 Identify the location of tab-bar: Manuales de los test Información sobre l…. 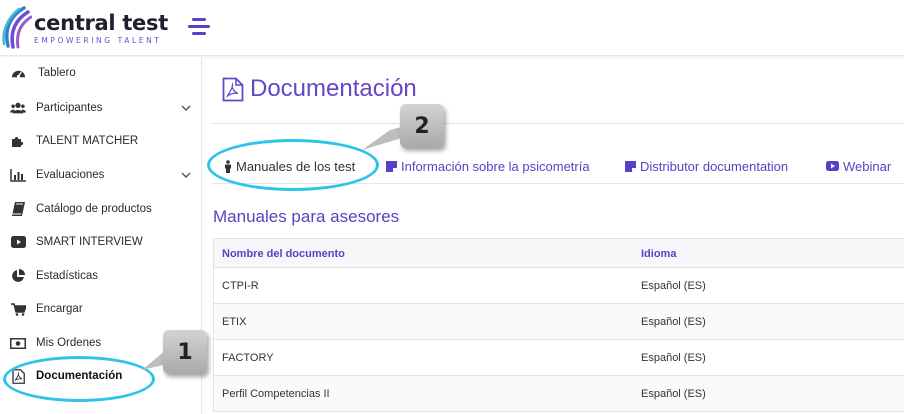
(558, 166).